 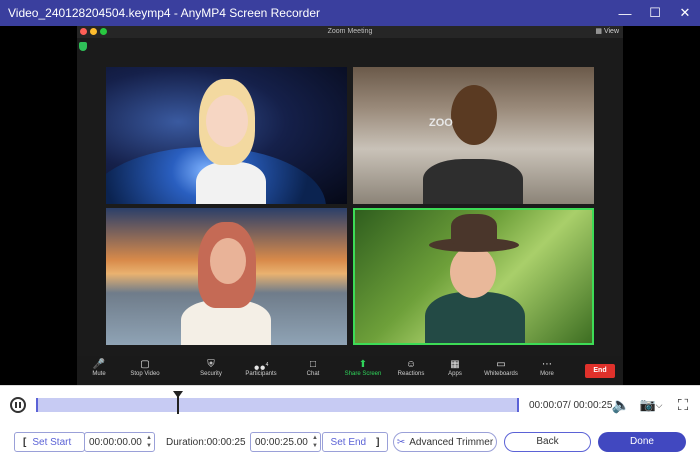 I want to click on start-time-value: 00:00:00.00, so click(x=115, y=442).